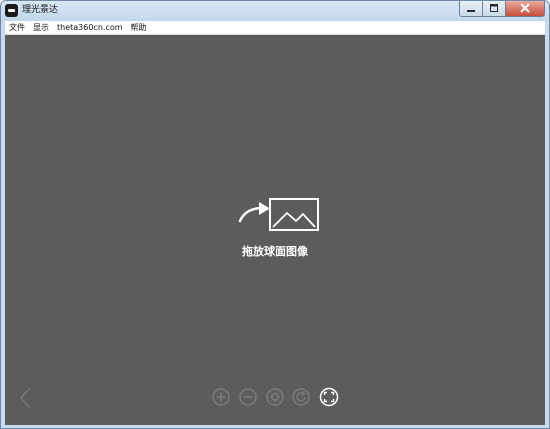 The image size is (550, 429). I want to click on window-controls, so click(502, 10).